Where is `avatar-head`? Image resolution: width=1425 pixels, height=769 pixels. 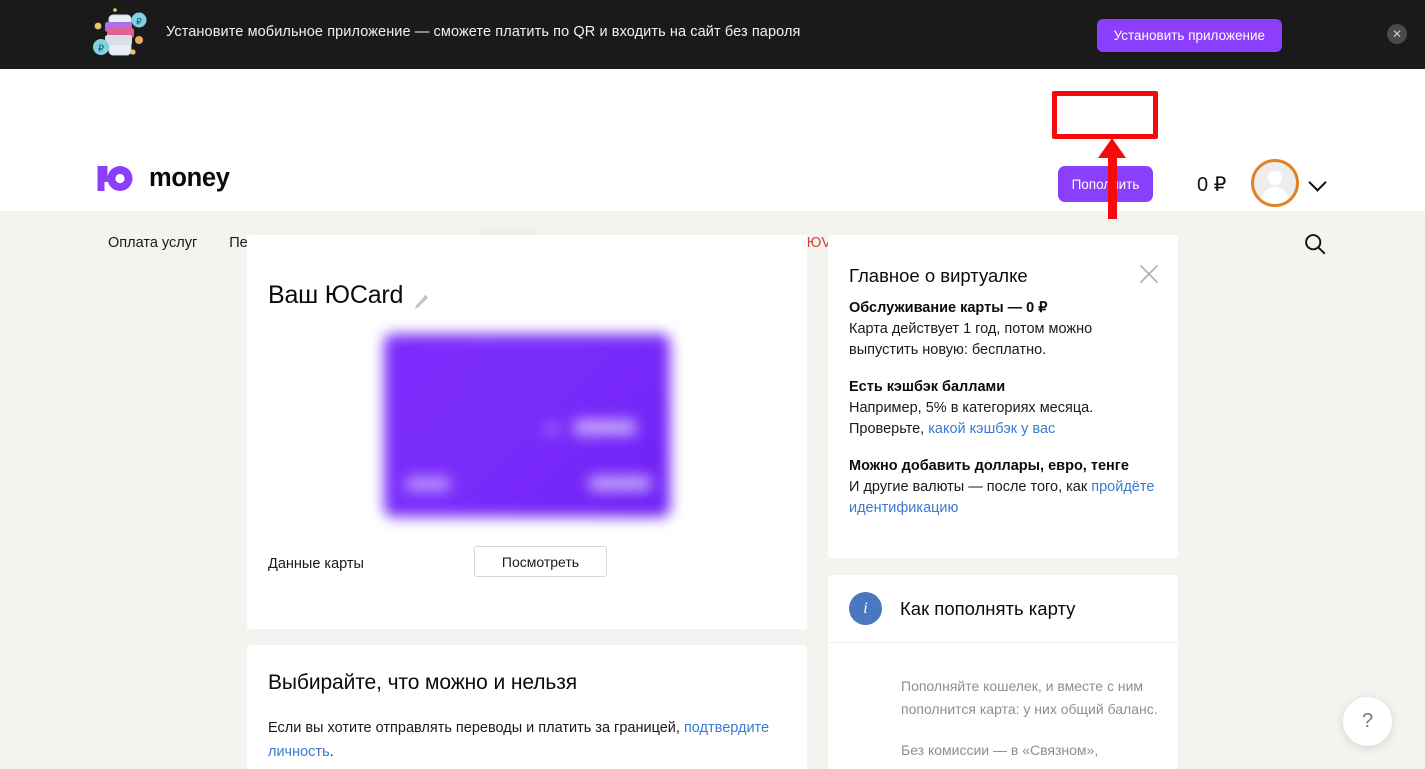 avatar-head is located at coordinates (1275, 178).